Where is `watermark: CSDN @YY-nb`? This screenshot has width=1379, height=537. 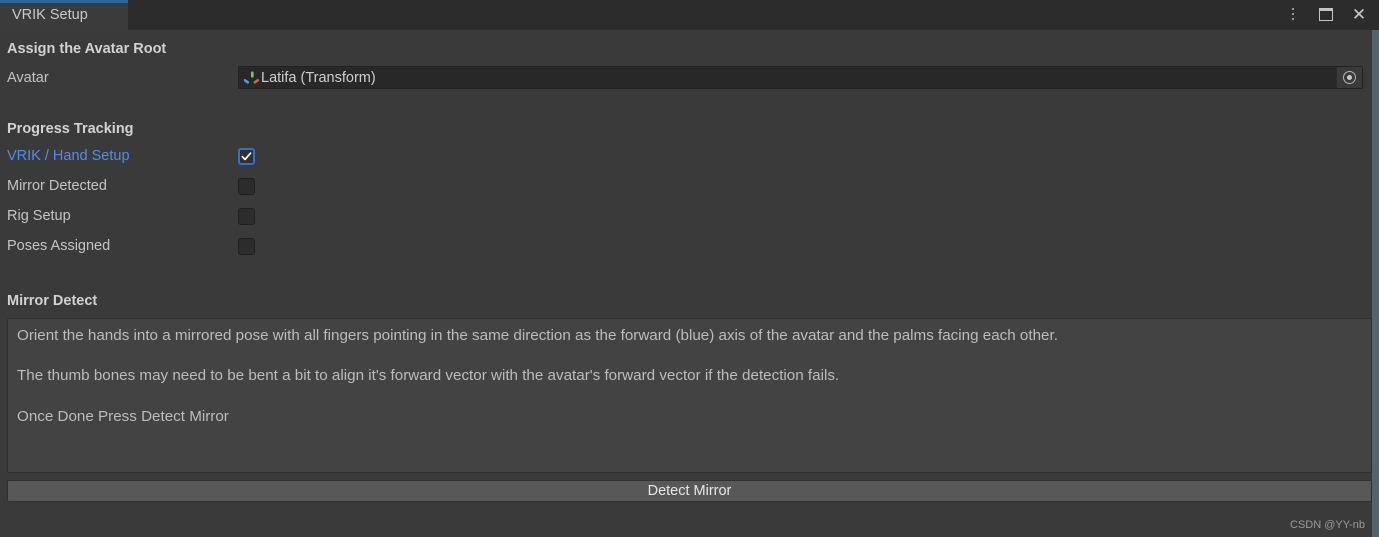 watermark: CSDN @YY-nb is located at coordinates (1327, 525).